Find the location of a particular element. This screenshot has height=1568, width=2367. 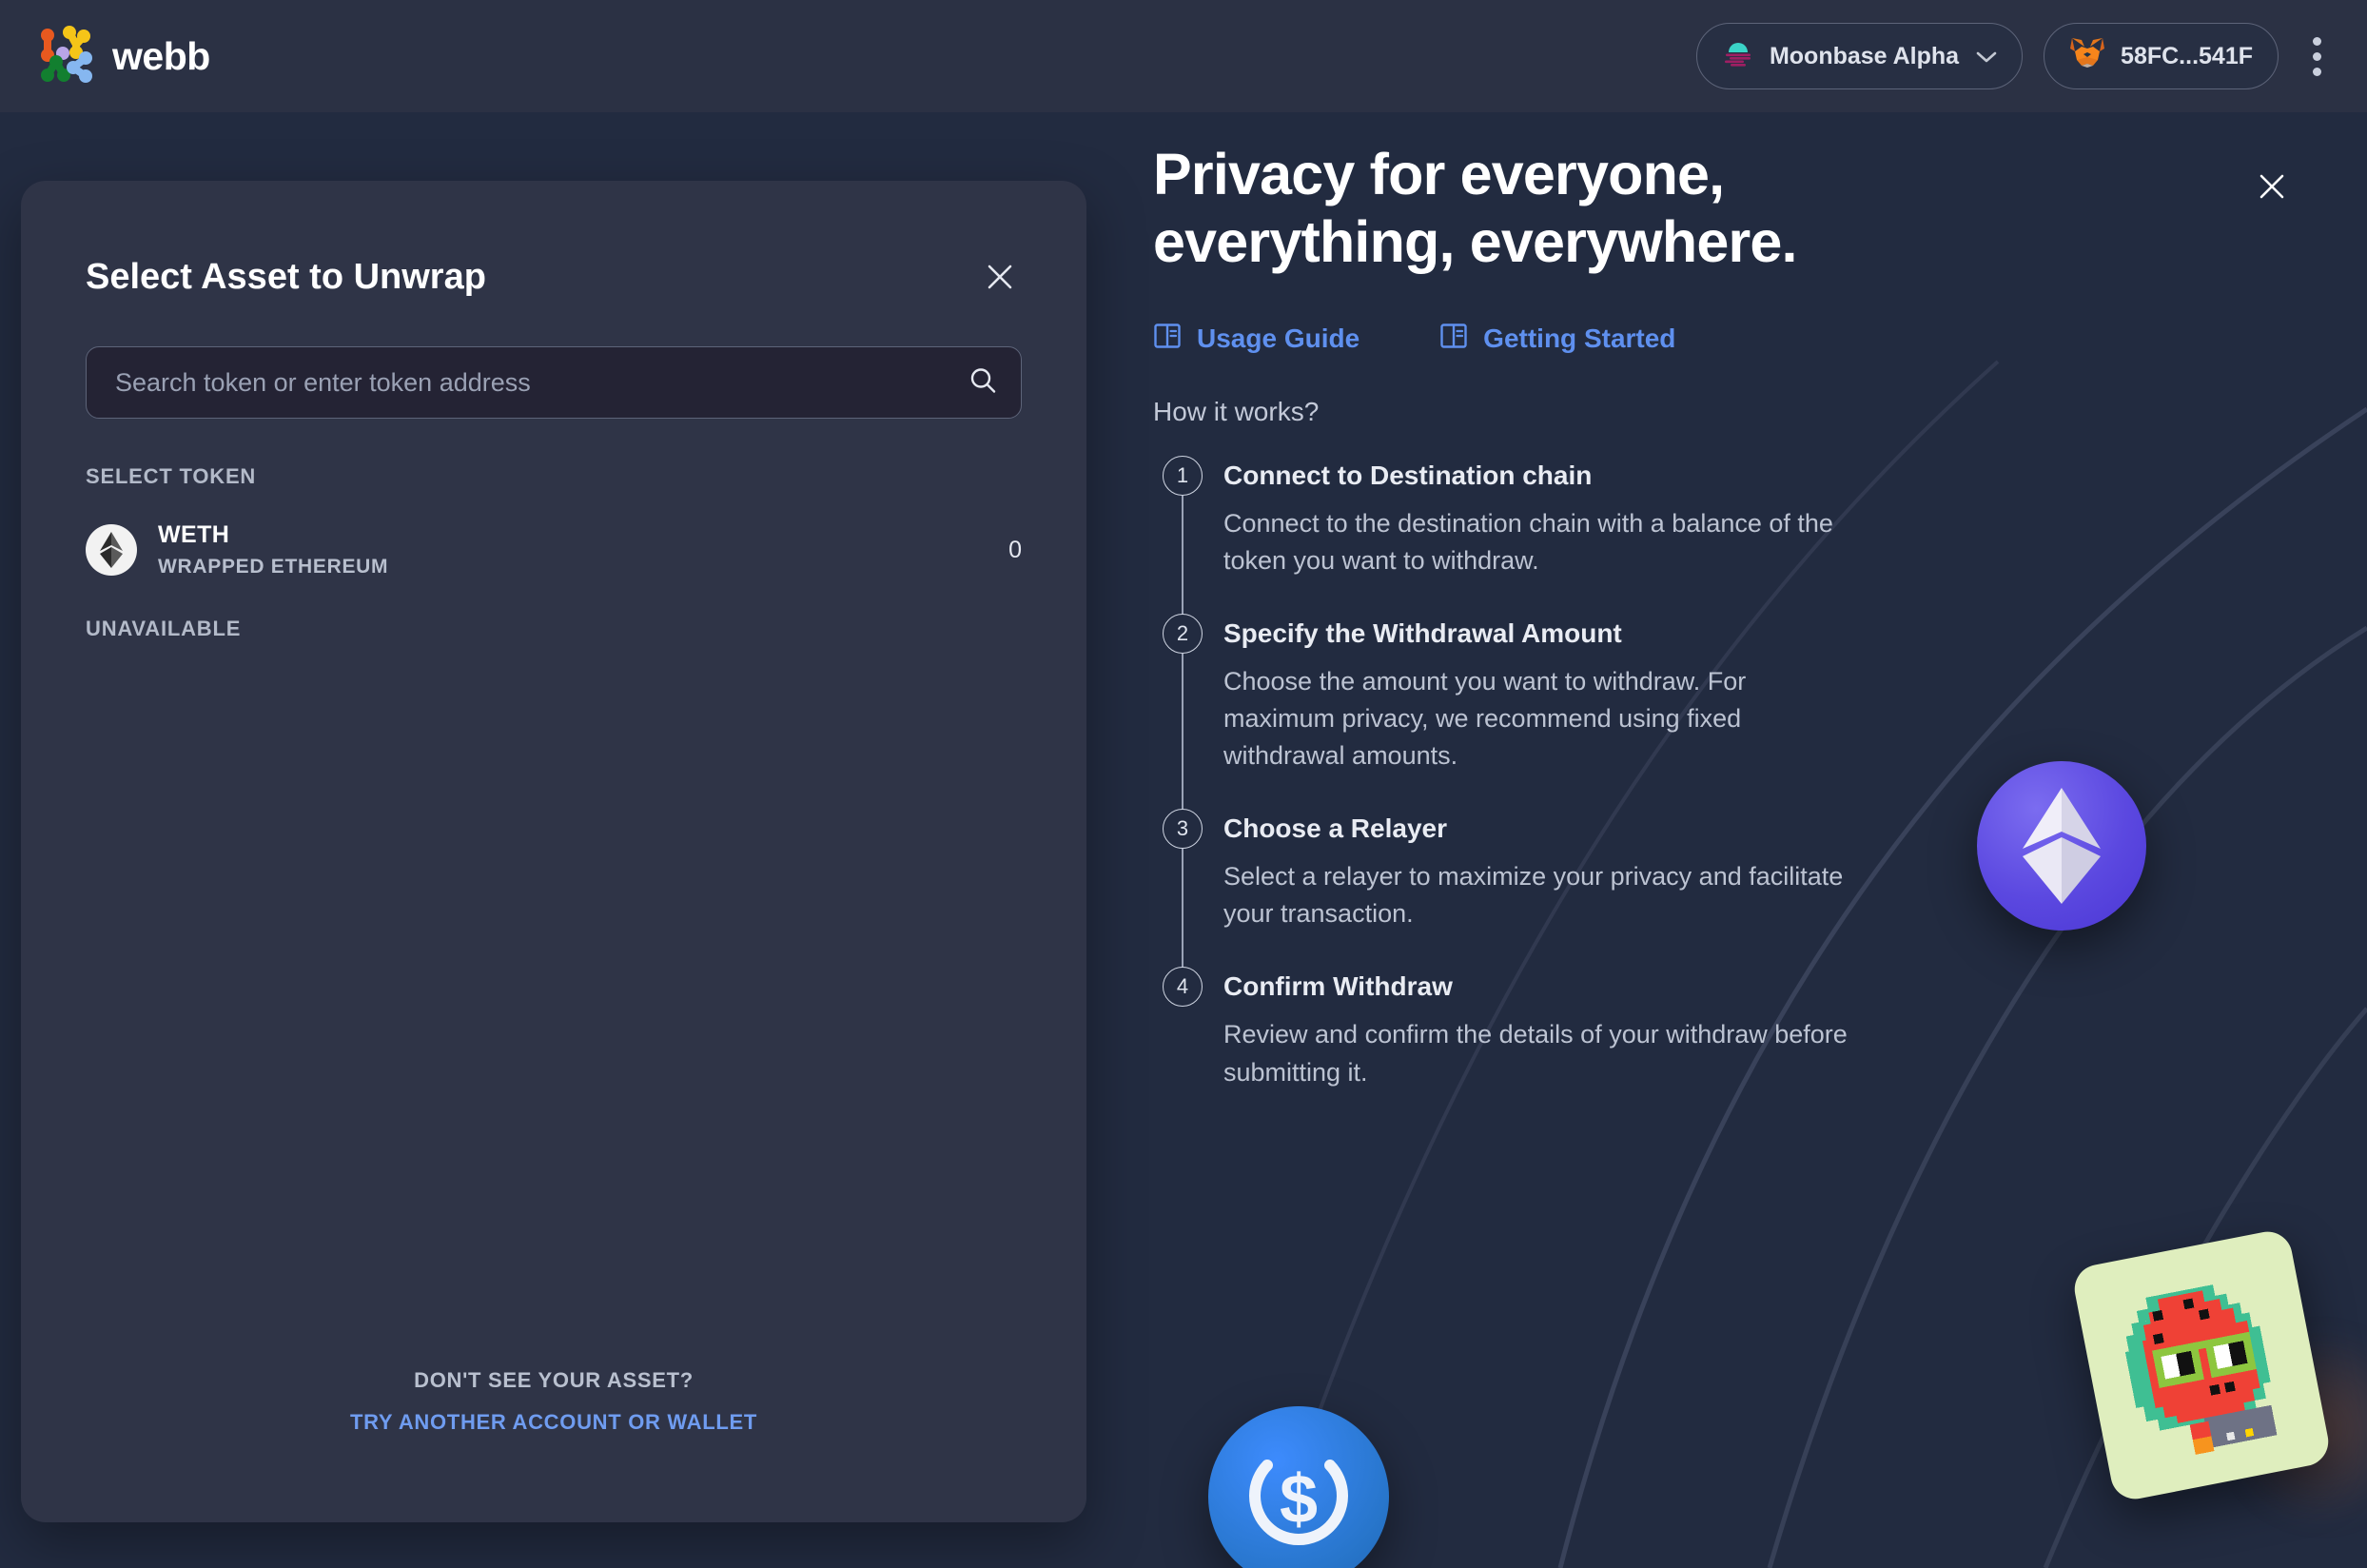

select-token-label: Select Token is located at coordinates (171, 476).